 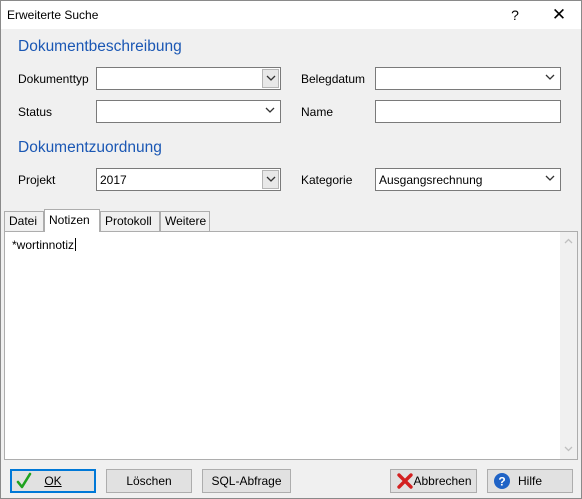 I want to click on hilfe-label: Hilfe, so click(x=529, y=481).